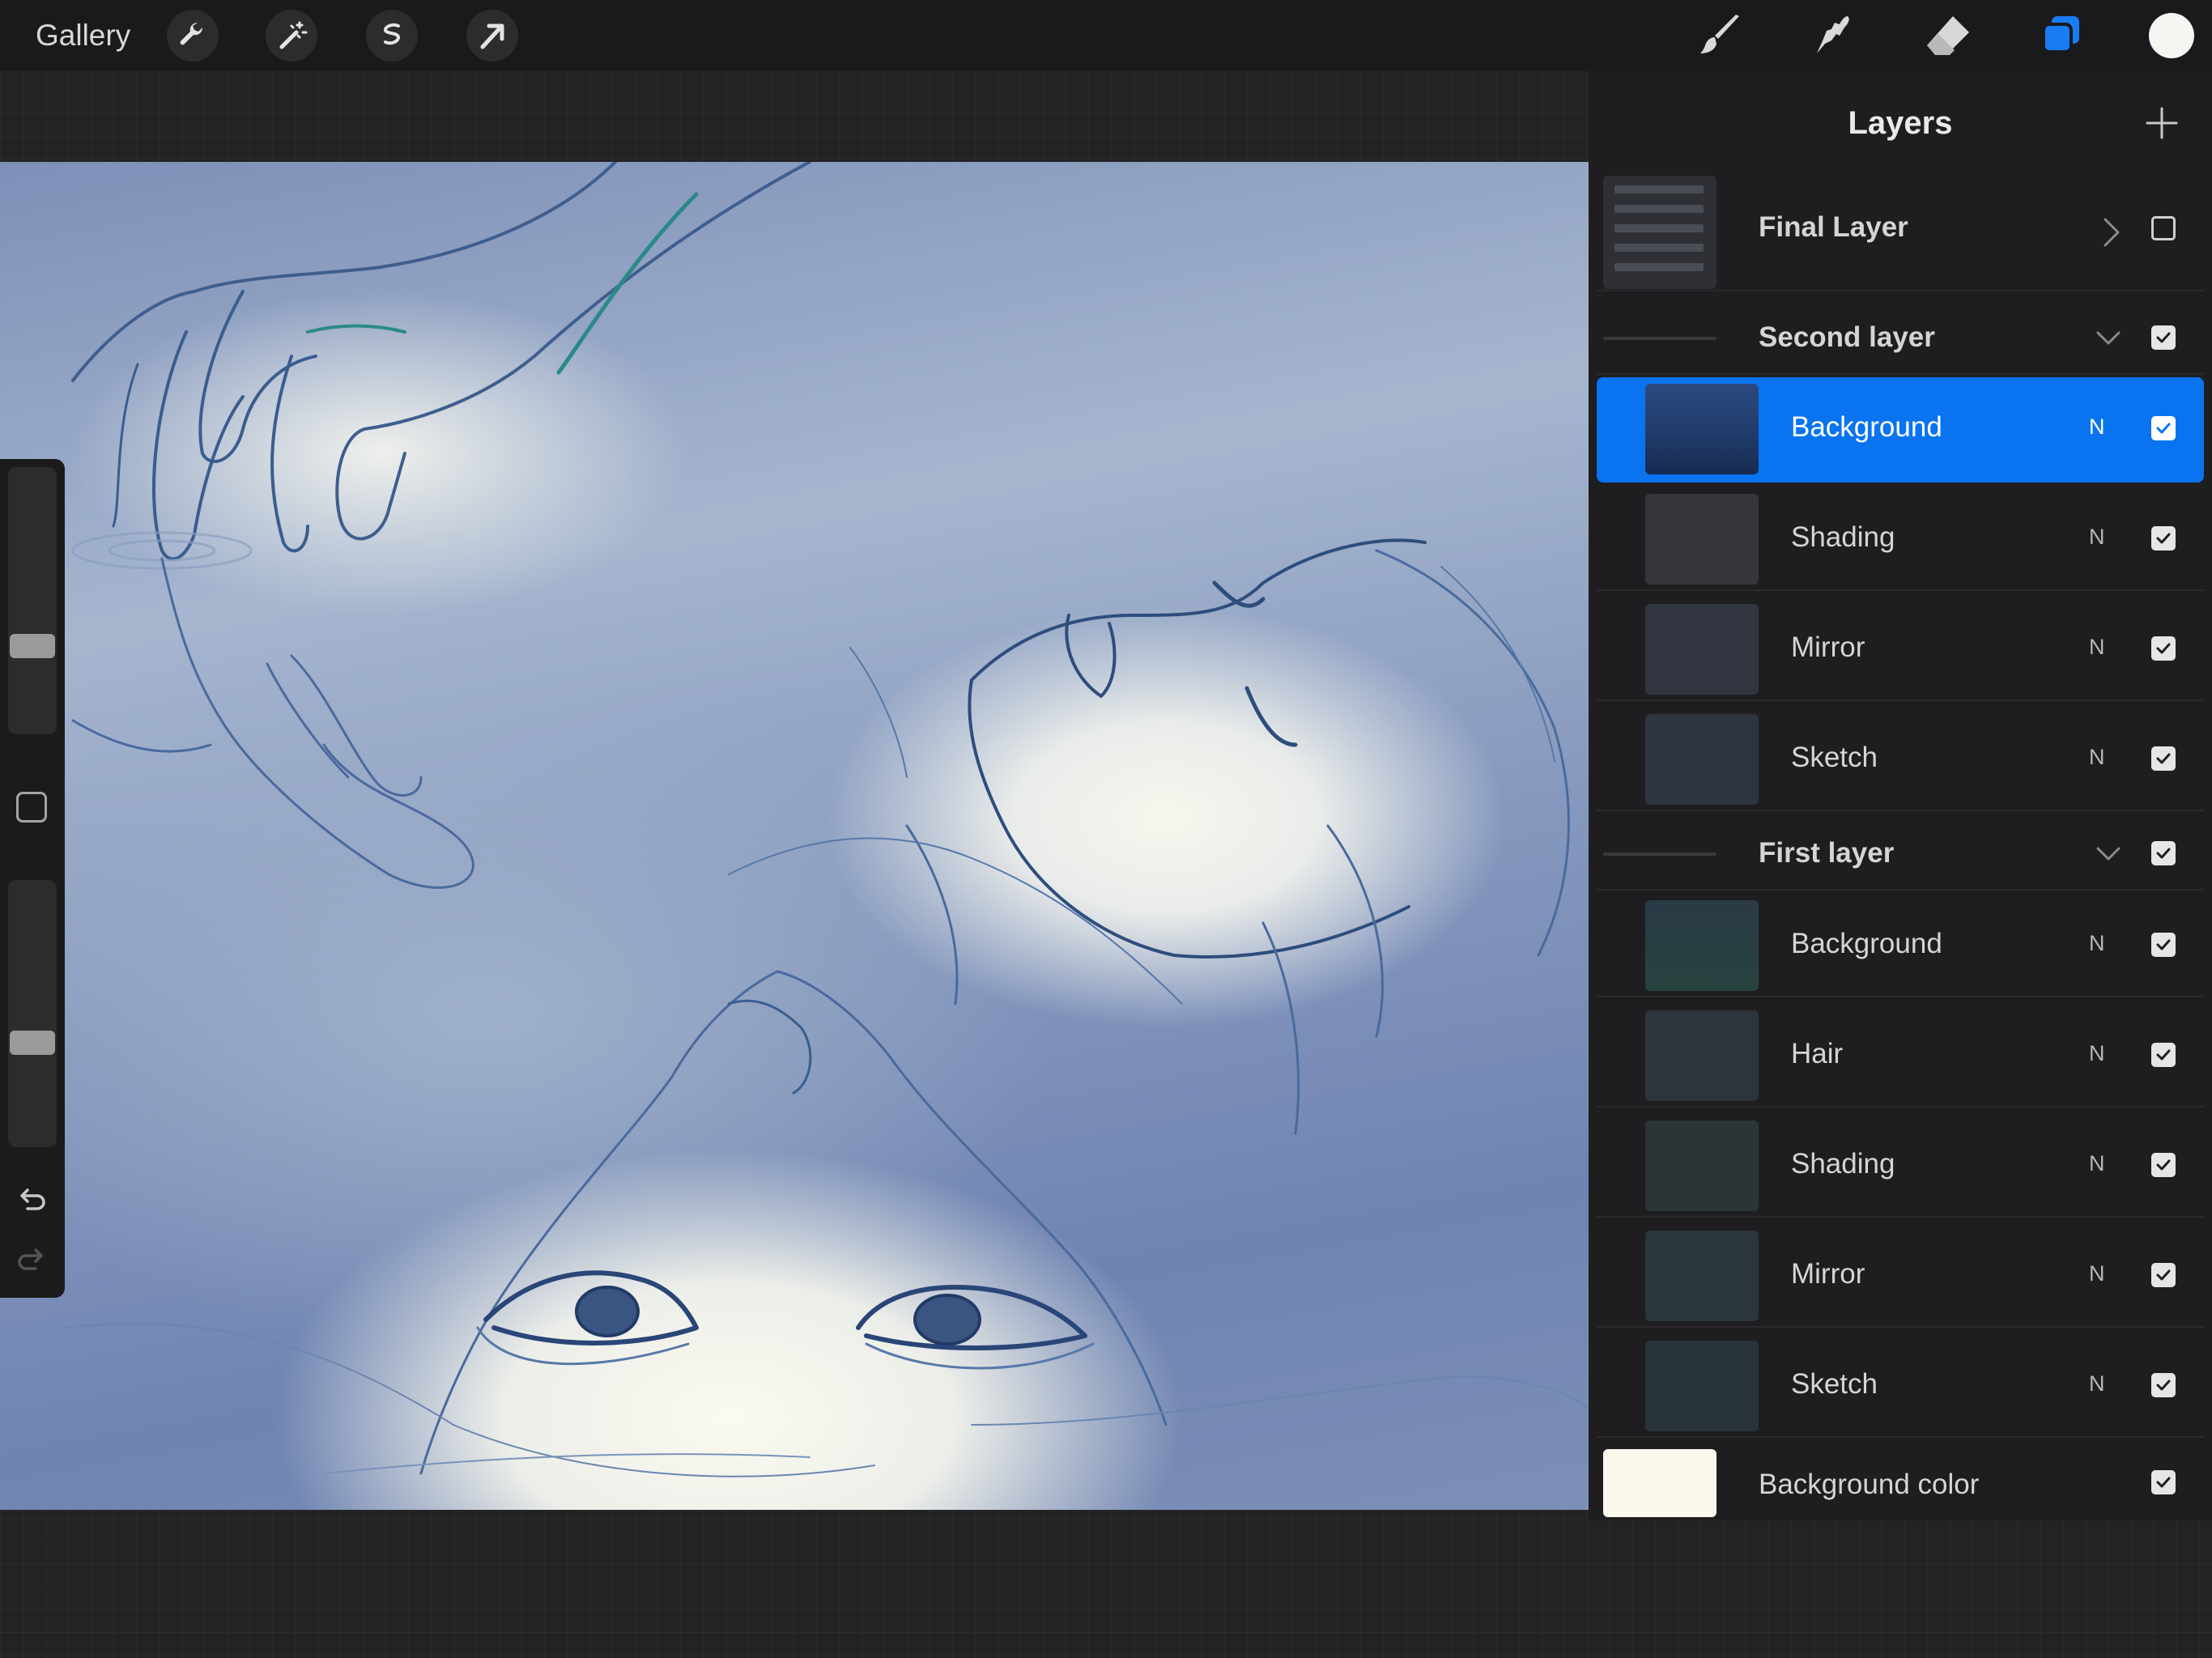 The image size is (2212, 1658). What do you see at coordinates (32, 1200) in the screenshot?
I see `undo-icon` at bounding box center [32, 1200].